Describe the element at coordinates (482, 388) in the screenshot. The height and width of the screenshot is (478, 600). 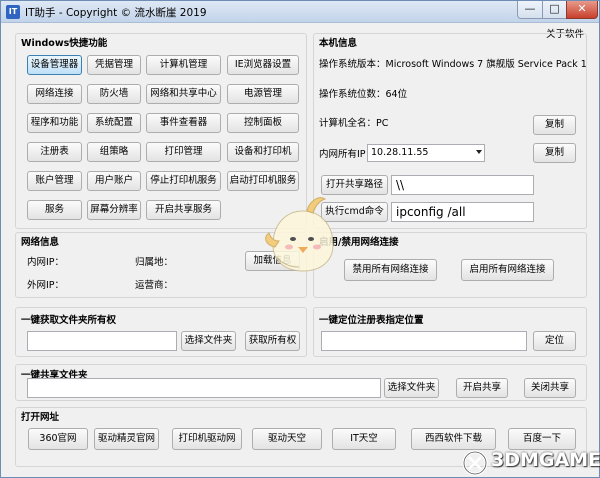
I see `start-share-button: 开启共享` at that location.